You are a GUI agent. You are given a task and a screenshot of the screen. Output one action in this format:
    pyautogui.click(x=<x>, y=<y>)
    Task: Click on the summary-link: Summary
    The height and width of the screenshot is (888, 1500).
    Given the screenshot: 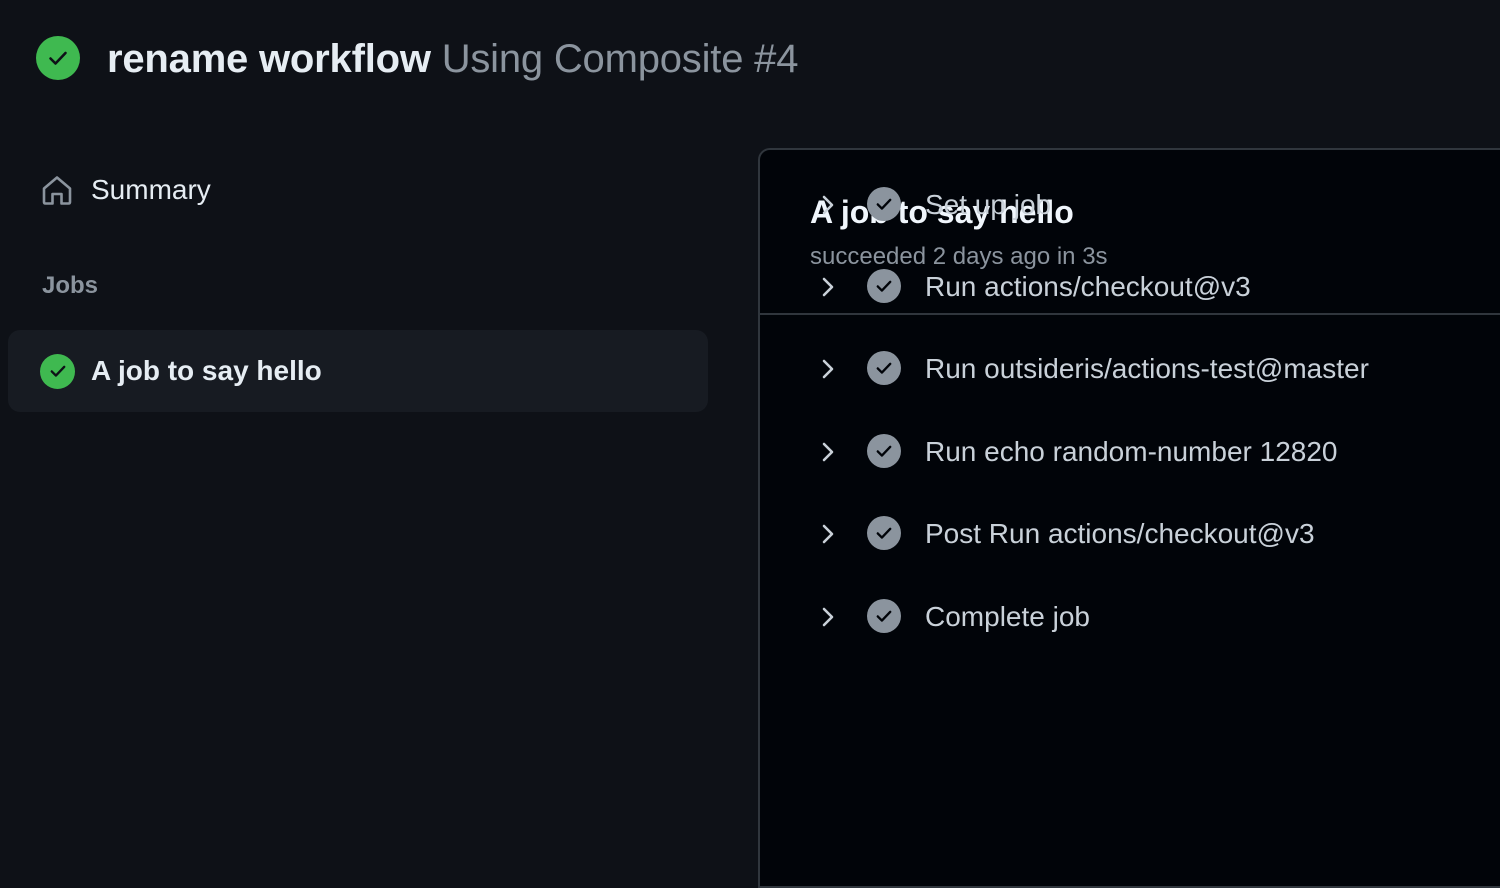 What is the action you would take?
    pyautogui.click(x=125, y=190)
    